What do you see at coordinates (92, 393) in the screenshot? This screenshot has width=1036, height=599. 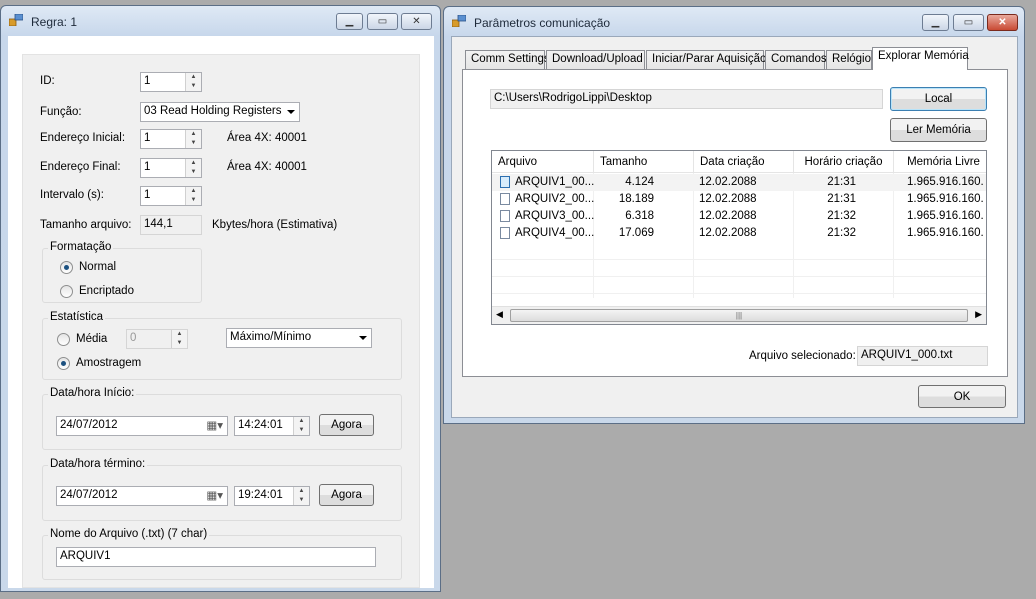 I see `inicio-title: Data/hora Início:` at bounding box center [92, 393].